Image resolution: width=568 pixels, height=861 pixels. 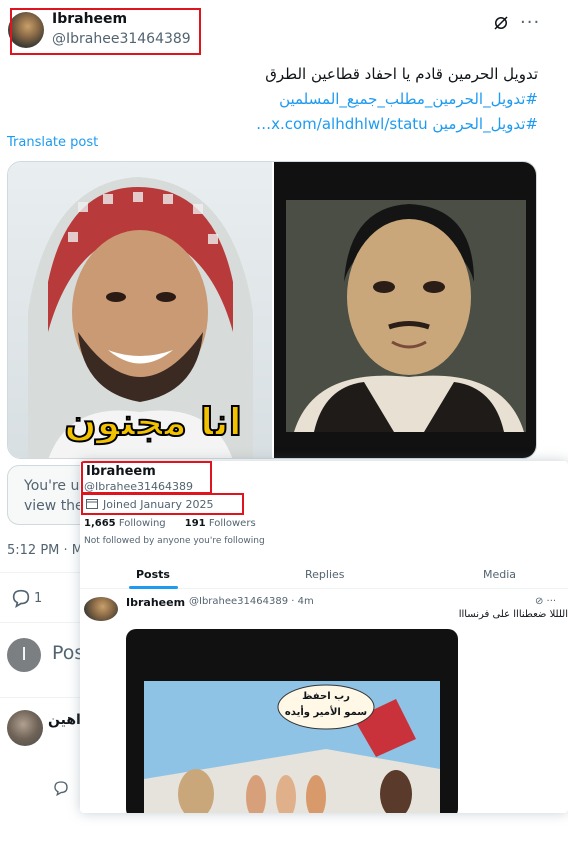 What do you see at coordinates (64, 720) in the screenshot?
I see `reply-author-name: اهين` at bounding box center [64, 720].